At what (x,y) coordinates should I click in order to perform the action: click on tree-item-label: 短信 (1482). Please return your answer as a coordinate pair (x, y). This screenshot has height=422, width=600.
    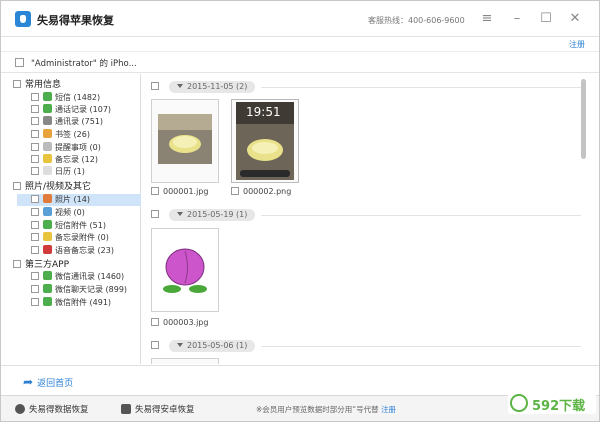
    Looking at the image, I should click on (78, 97).